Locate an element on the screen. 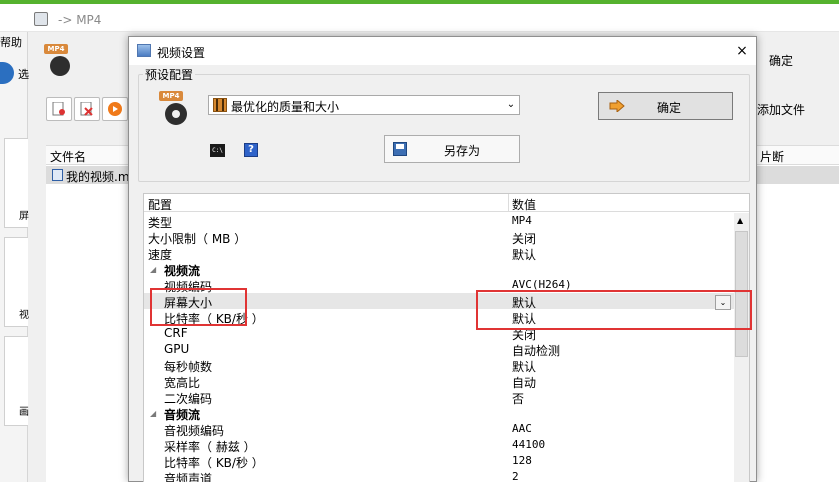 The height and width of the screenshot is (482, 839). grid-row: 每秒帧数 默认 is located at coordinates (439, 365).